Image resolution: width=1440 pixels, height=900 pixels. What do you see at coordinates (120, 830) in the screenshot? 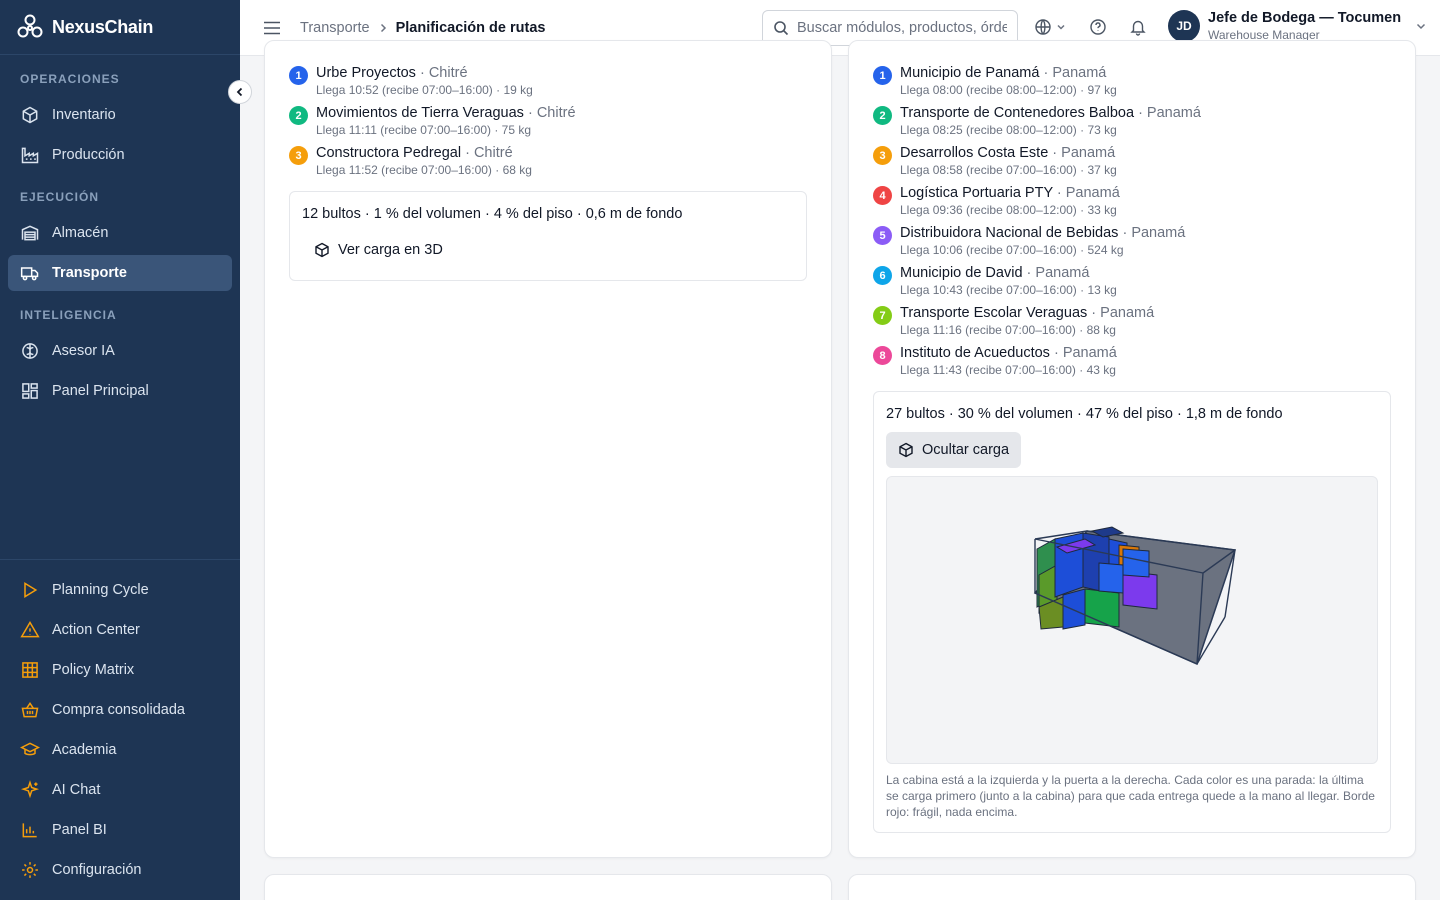
I see `sidebar-item-panel-bi: Panel BI` at bounding box center [120, 830].